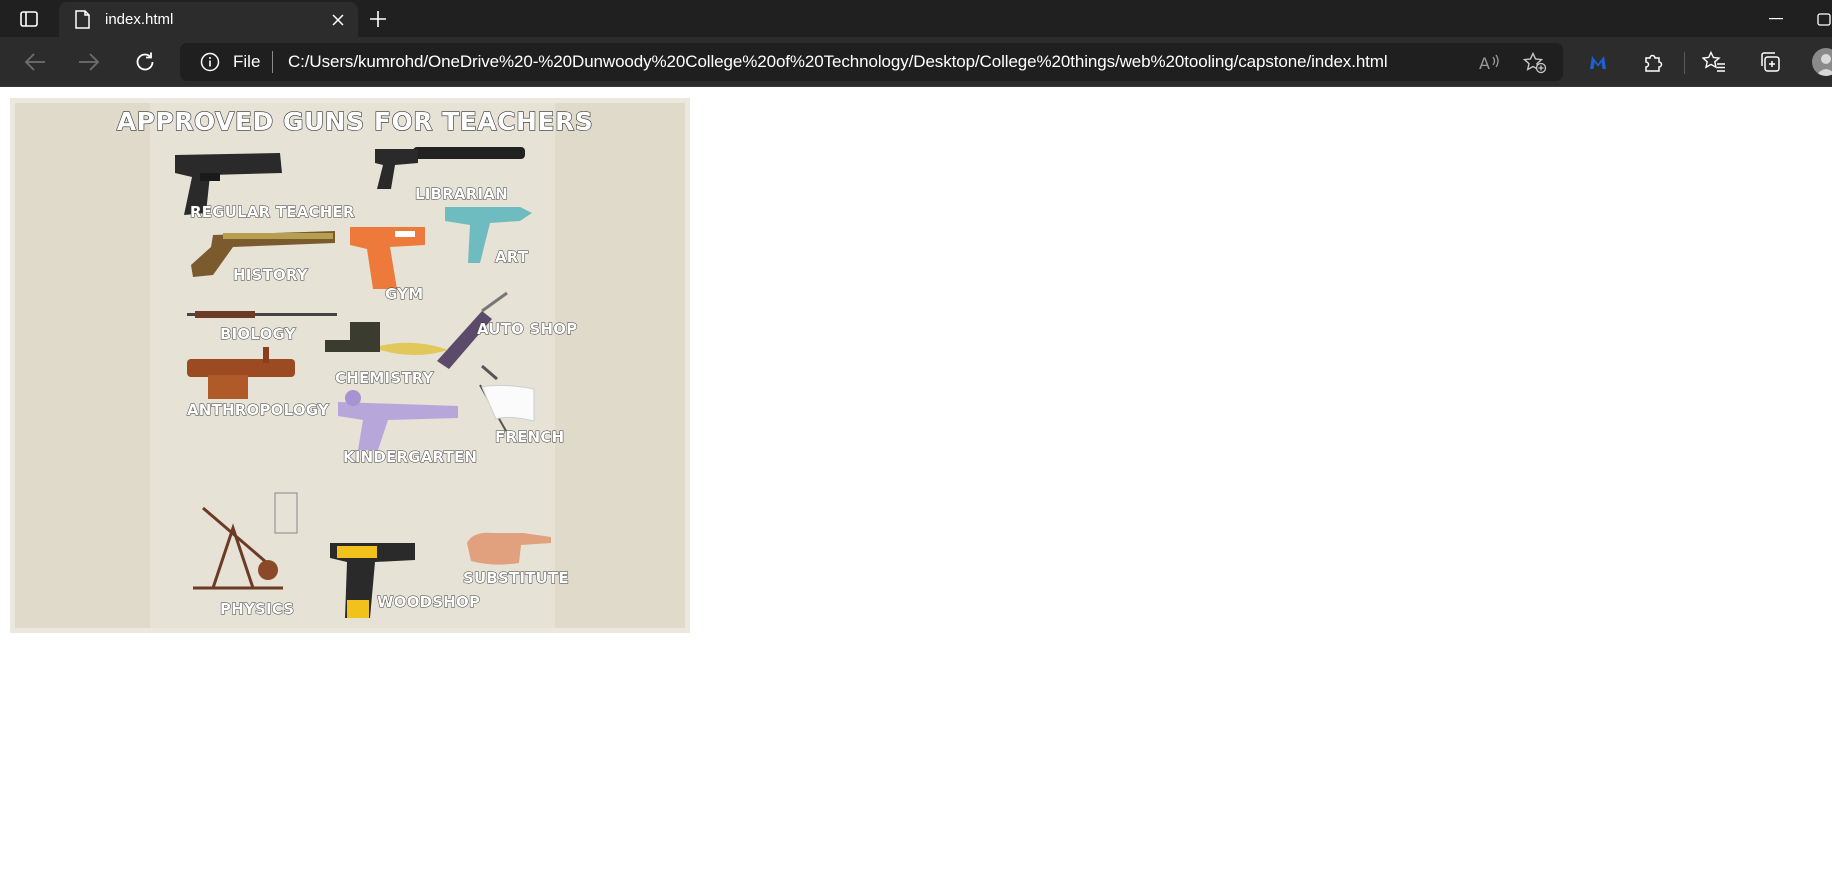 The height and width of the screenshot is (883, 1832). Describe the element at coordinates (1714, 62) in the screenshot. I see `favorites-icon` at that location.